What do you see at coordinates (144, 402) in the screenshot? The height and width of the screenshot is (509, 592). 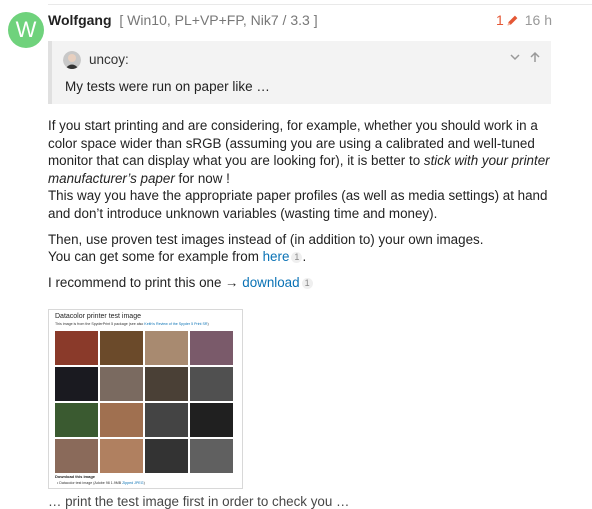 I see `test-image-grid` at bounding box center [144, 402].